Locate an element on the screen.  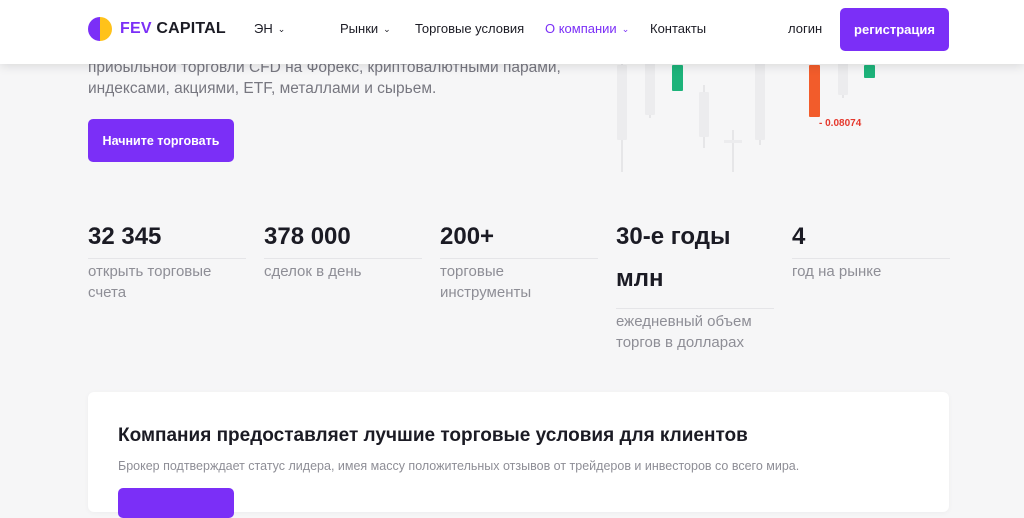
candle-down is located at coordinates (814, 91).